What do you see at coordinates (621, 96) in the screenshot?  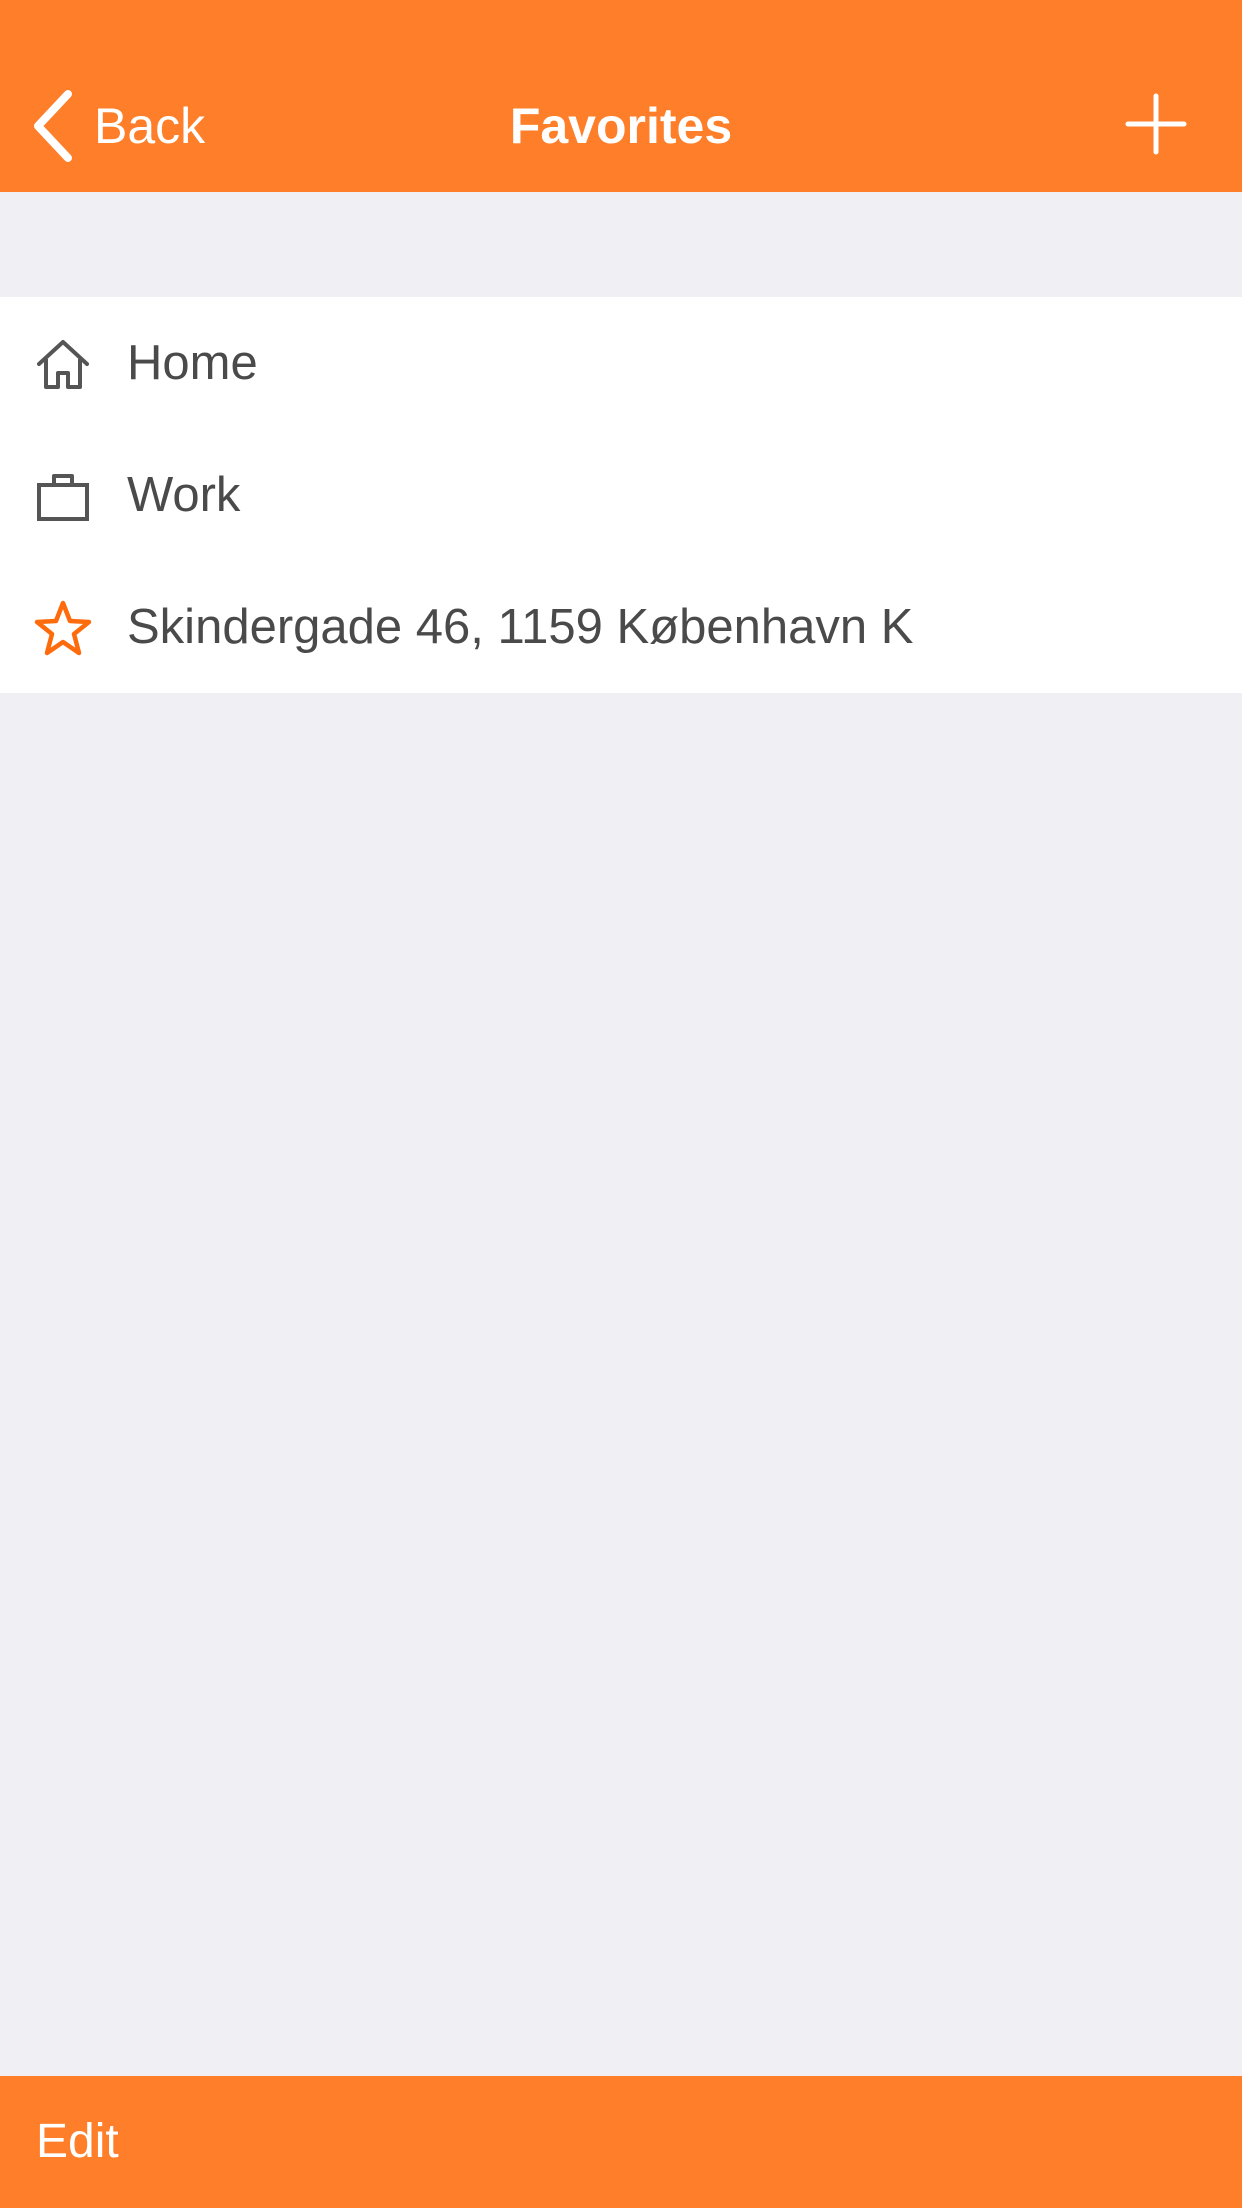 I see `navigation-bar: Back Favorites` at bounding box center [621, 96].